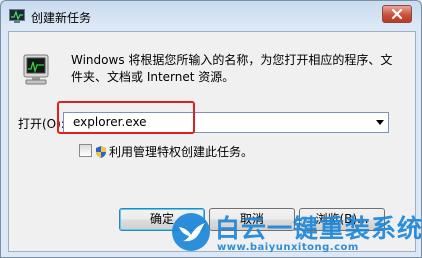  Describe the element at coordinates (288, 247) in the screenshot. I see `watermark-url: www.baiyunxitong.com` at that location.